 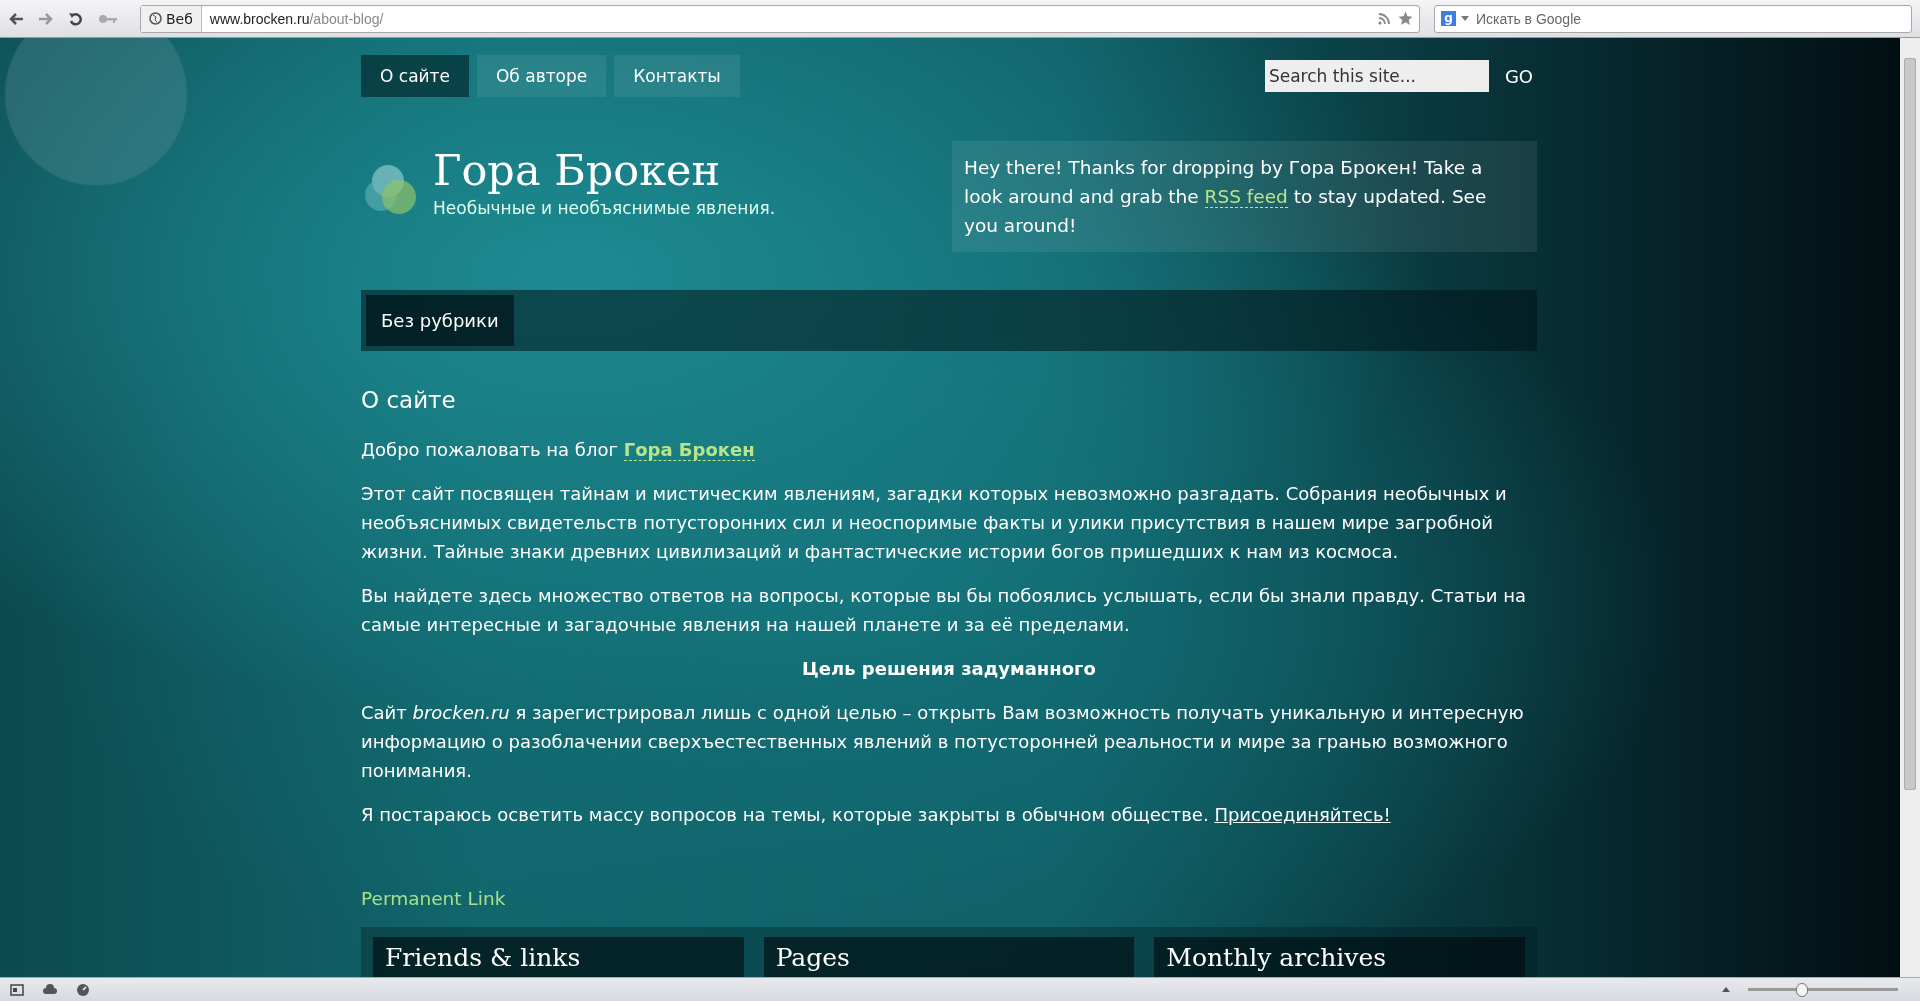 What do you see at coordinates (297, 18) in the screenshot?
I see `url-text: www.brocken.ru/about-blog/` at bounding box center [297, 18].